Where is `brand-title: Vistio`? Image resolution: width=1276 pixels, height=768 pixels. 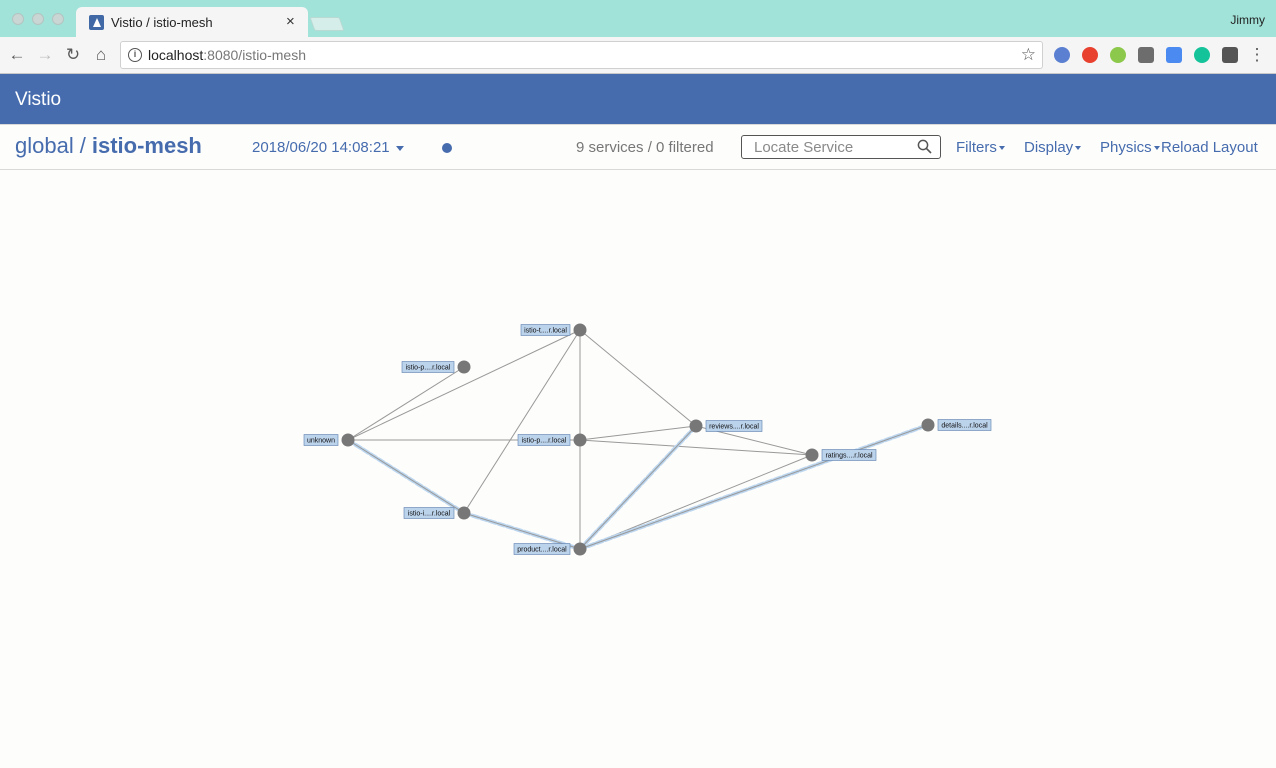 brand-title: Vistio is located at coordinates (38, 100).